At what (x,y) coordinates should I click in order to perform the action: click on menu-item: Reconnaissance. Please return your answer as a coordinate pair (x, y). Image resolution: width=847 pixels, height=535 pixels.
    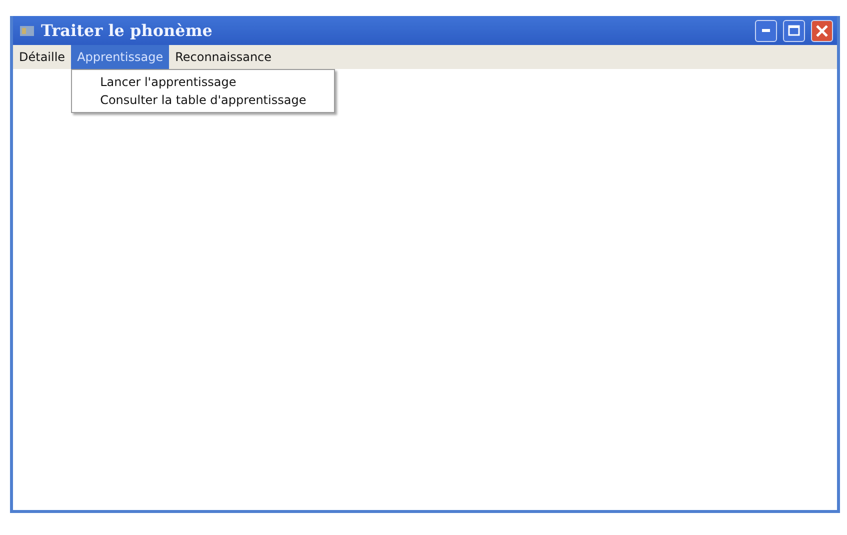
    Looking at the image, I should click on (223, 57).